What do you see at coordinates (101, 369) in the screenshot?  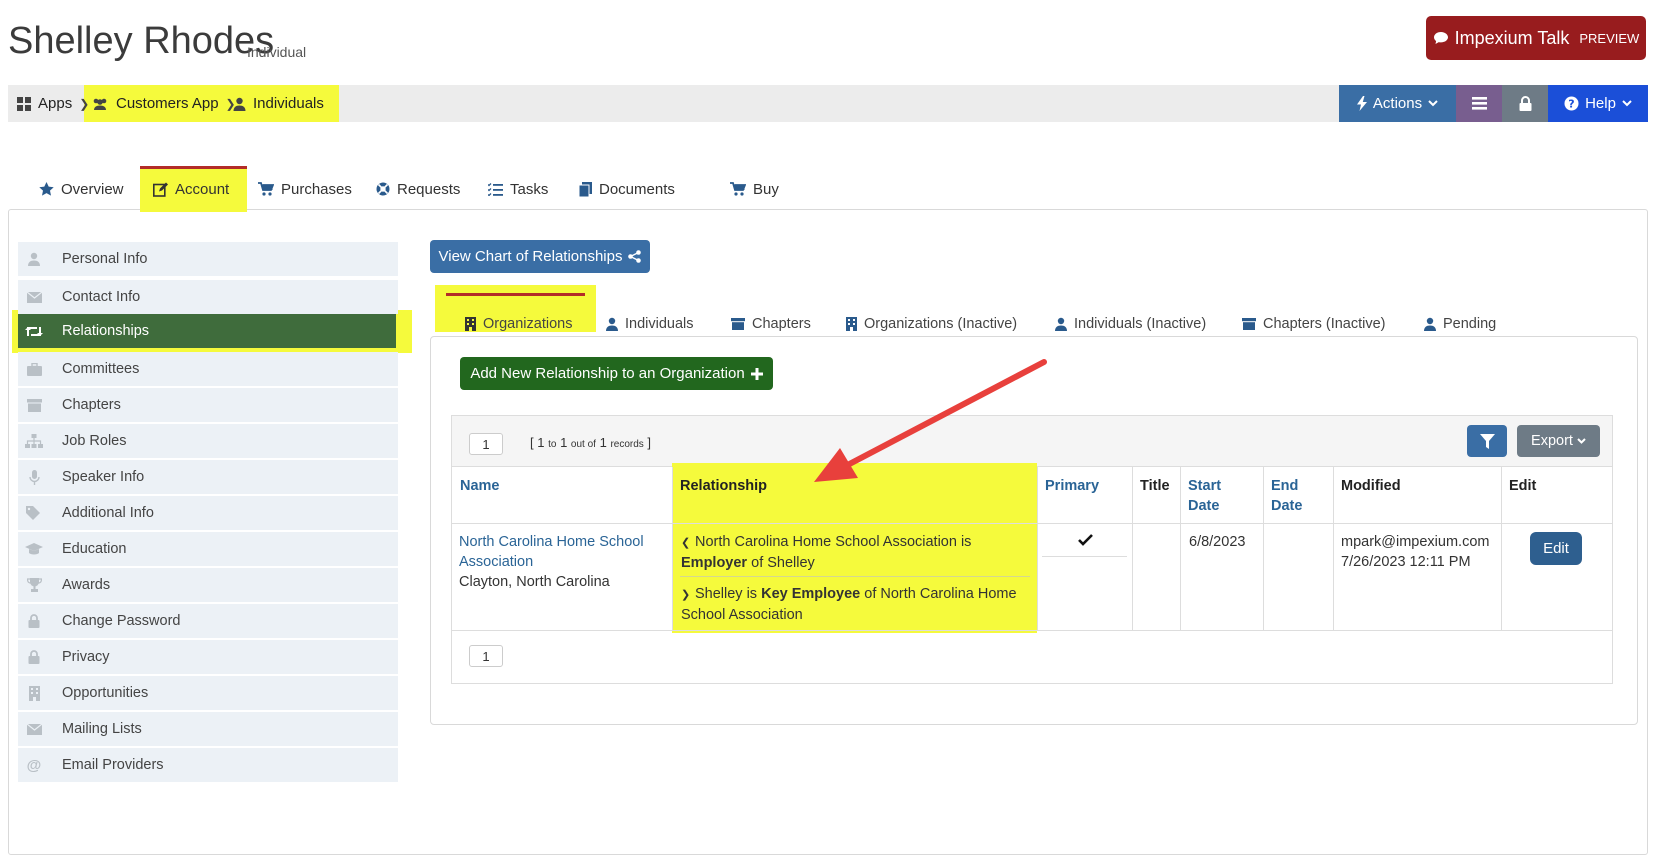 I see `sidebar-item-label: Committees` at bounding box center [101, 369].